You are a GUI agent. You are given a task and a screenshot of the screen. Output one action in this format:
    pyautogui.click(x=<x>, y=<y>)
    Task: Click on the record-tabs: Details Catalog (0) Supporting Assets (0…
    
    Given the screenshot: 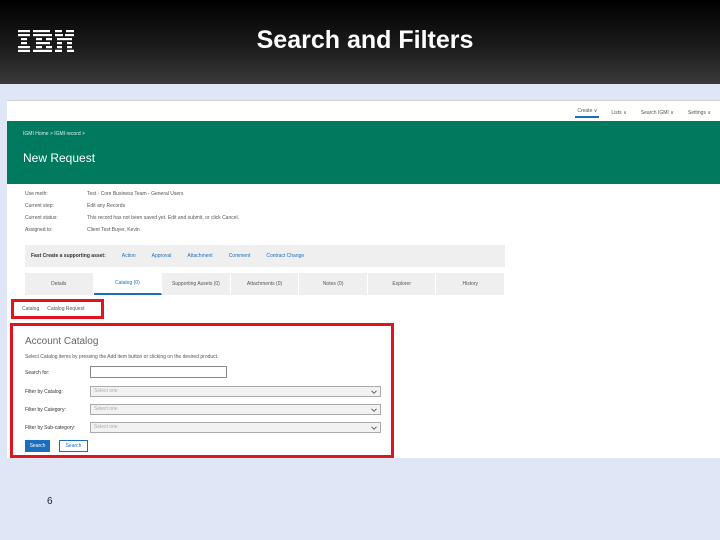 What is the action you would take?
    pyautogui.click(x=265, y=284)
    